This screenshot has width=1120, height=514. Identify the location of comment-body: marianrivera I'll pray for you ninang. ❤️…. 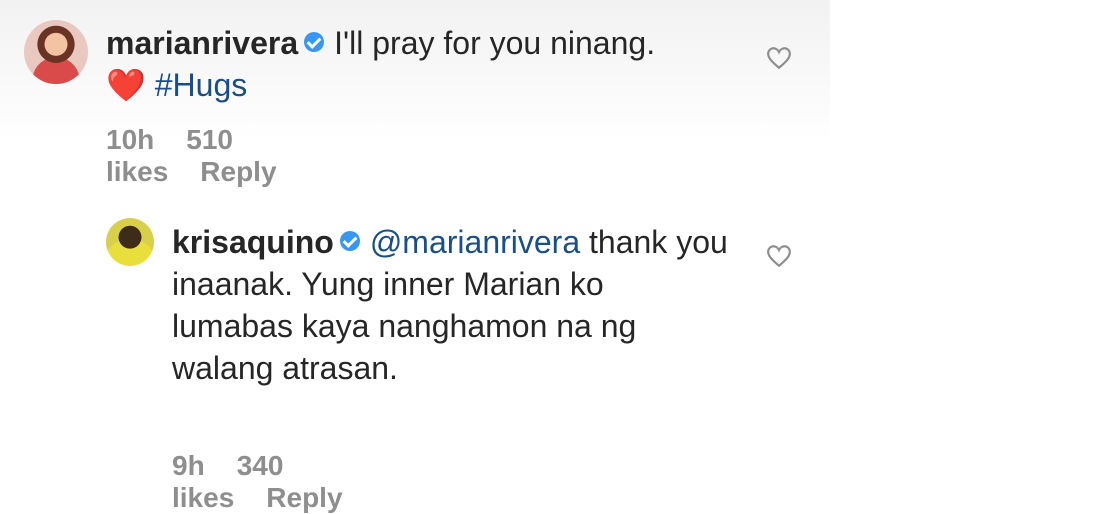
(386, 64).